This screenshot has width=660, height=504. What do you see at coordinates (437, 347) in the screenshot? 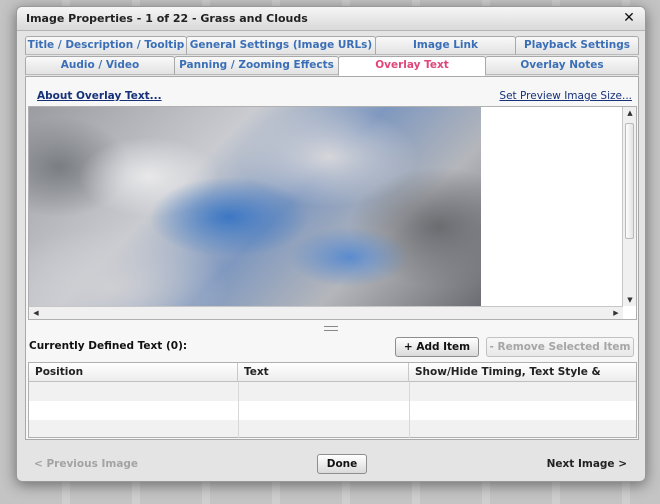
I see `add-item-button: + Add Item` at bounding box center [437, 347].